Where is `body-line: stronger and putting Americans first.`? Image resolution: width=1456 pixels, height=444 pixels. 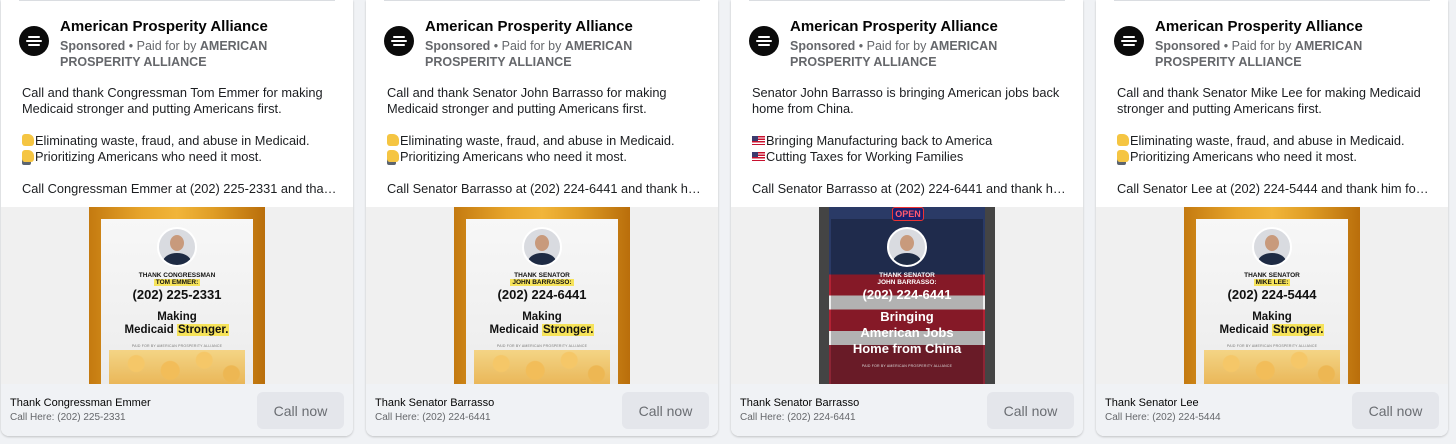
body-line: stronger and putting Americans first. is located at coordinates (1219, 108).